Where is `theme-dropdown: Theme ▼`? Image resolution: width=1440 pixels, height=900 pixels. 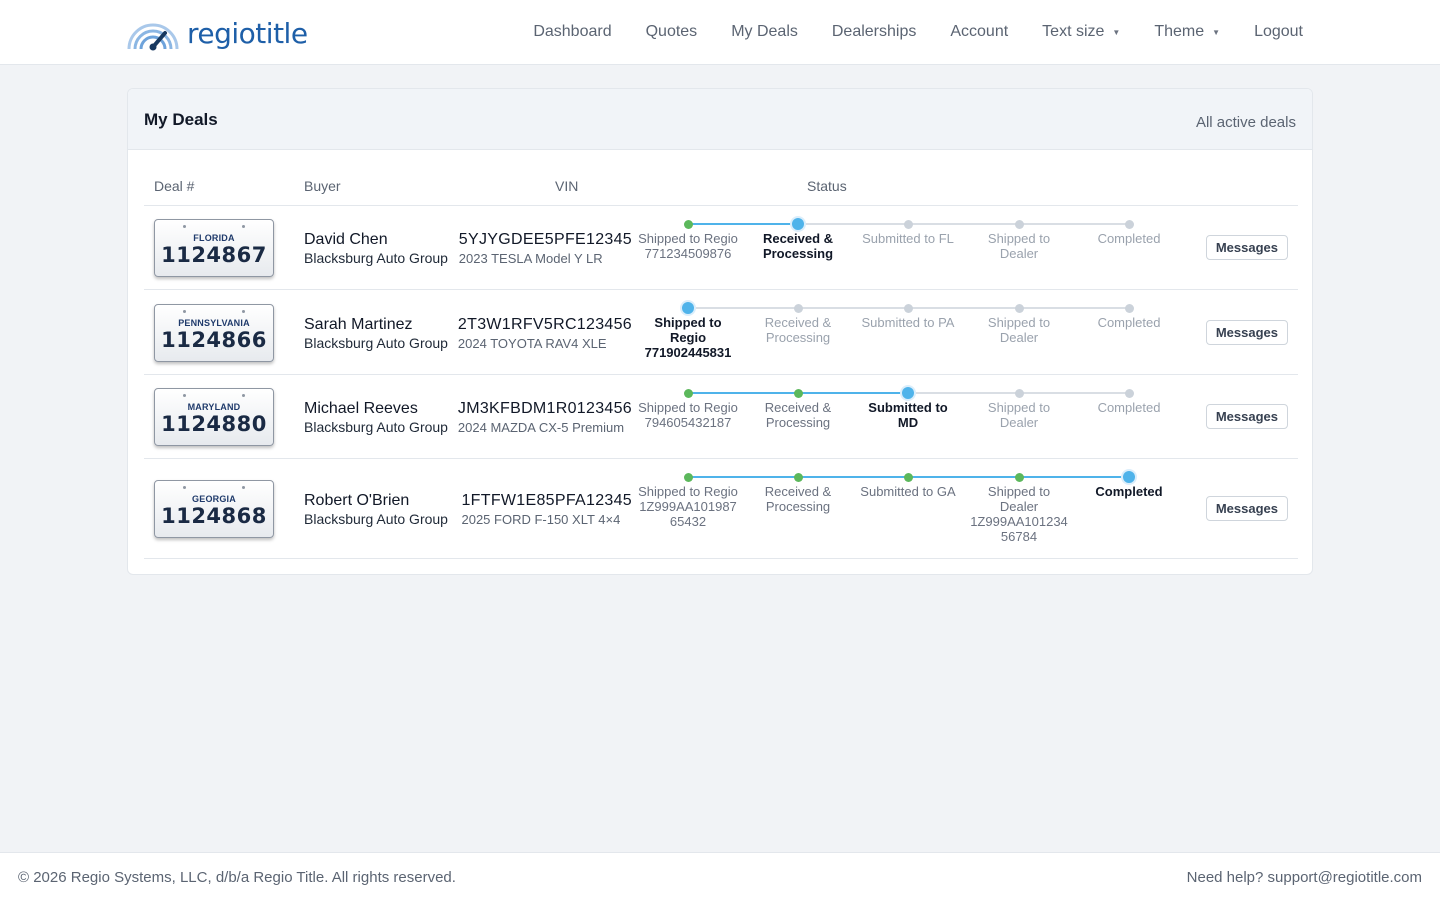 theme-dropdown: Theme ▼ is located at coordinates (1187, 32).